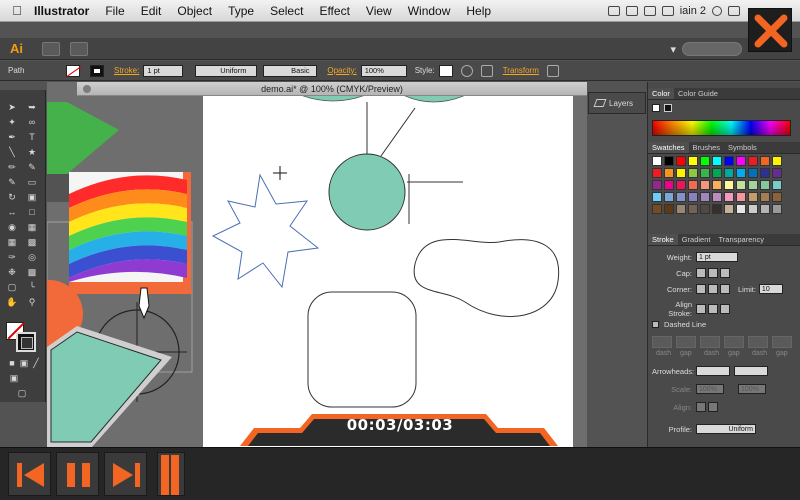 This screenshot has height=500, width=800. What do you see at coordinates (668, 147) in the screenshot?
I see `tab-swatches: Swatches` at bounding box center [668, 147].